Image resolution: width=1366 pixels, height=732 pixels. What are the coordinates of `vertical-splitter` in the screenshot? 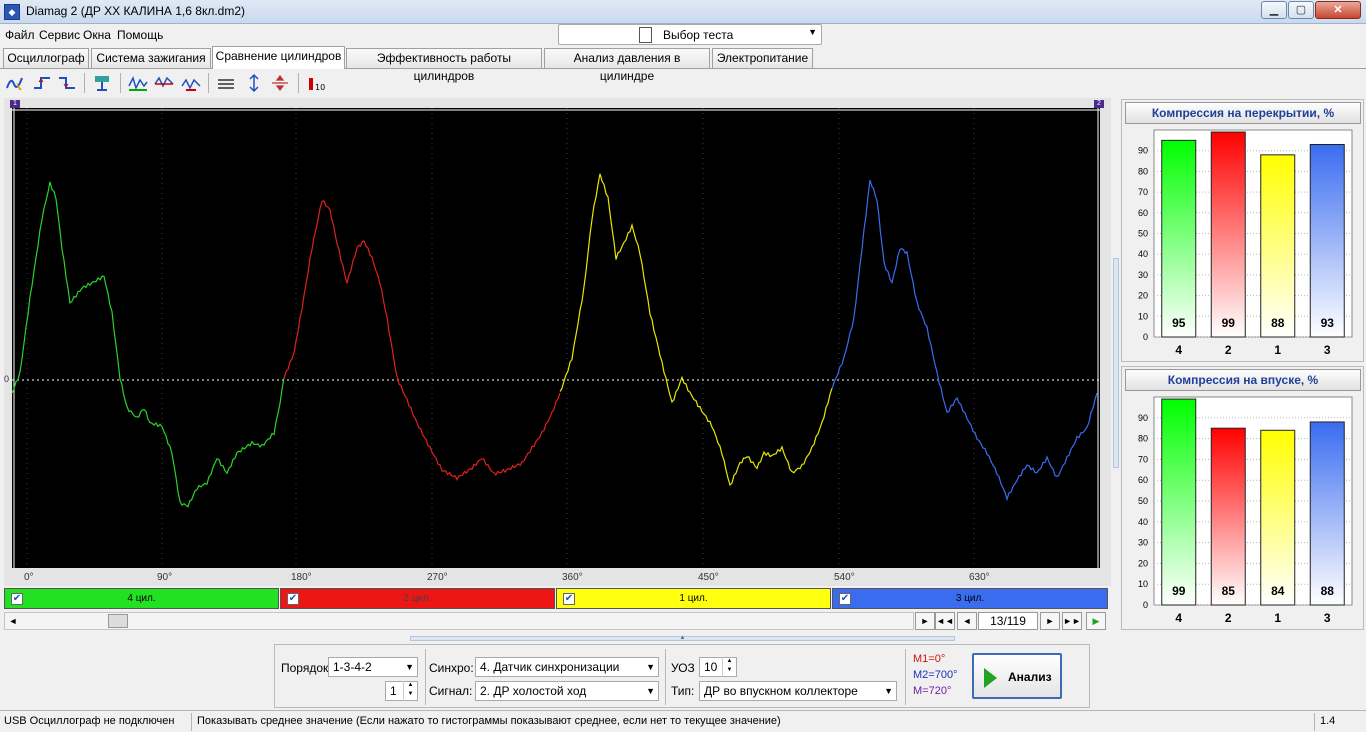 It's located at (1116, 363).